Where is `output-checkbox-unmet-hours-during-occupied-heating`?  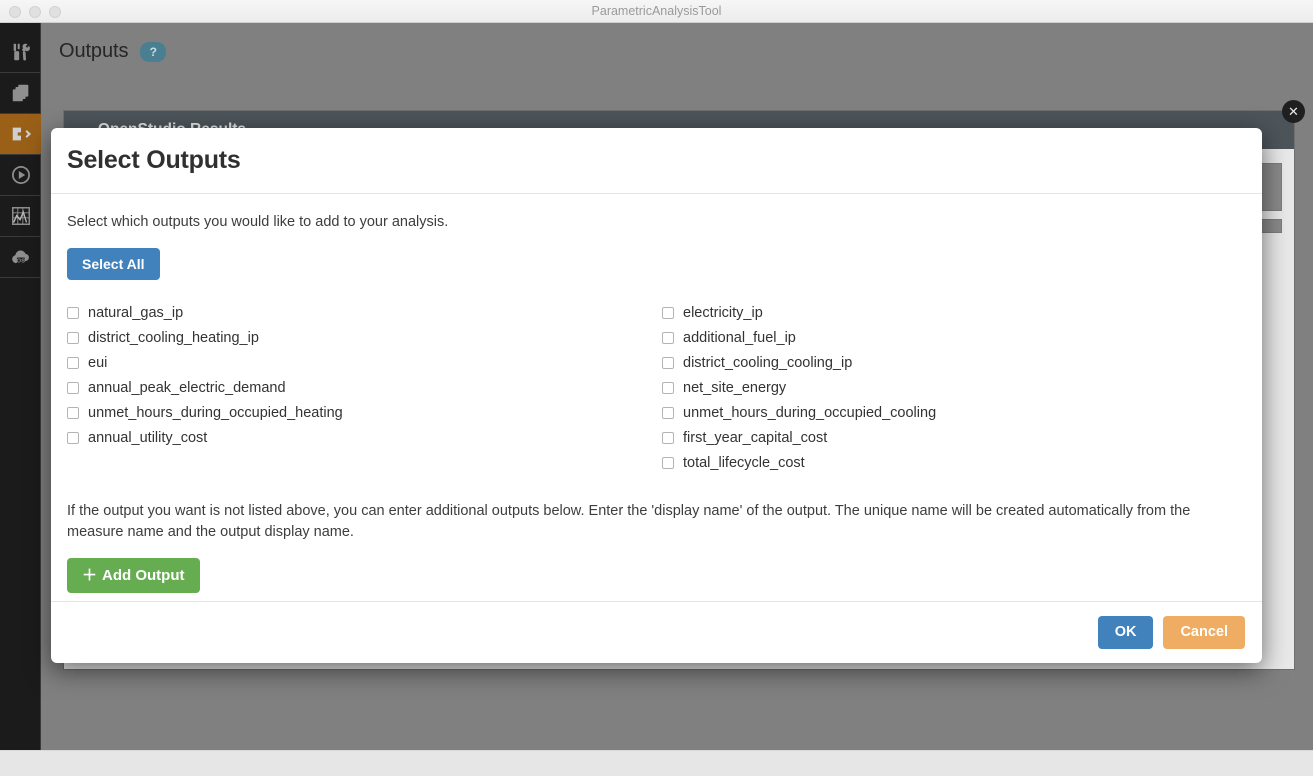
output-checkbox-unmet-hours-during-occupied-heating is located at coordinates (73, 412).